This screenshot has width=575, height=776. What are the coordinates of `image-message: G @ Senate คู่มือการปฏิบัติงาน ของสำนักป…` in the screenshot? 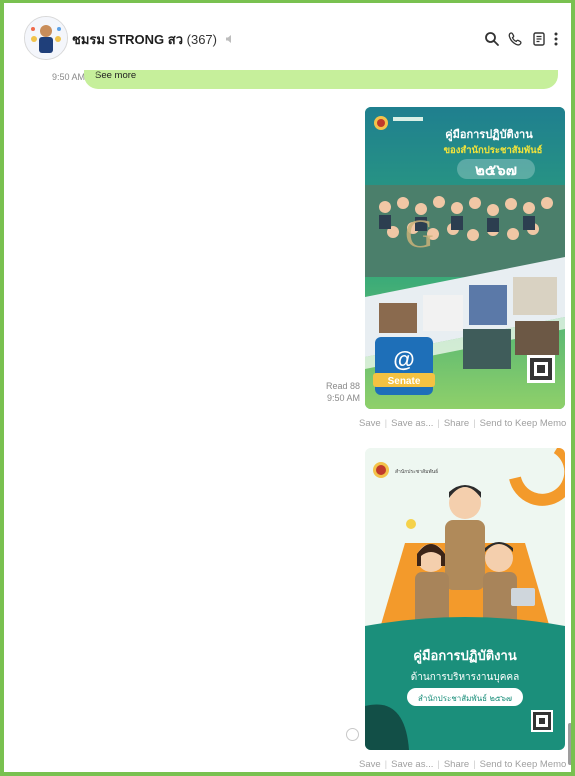 It's located at (465, 258).